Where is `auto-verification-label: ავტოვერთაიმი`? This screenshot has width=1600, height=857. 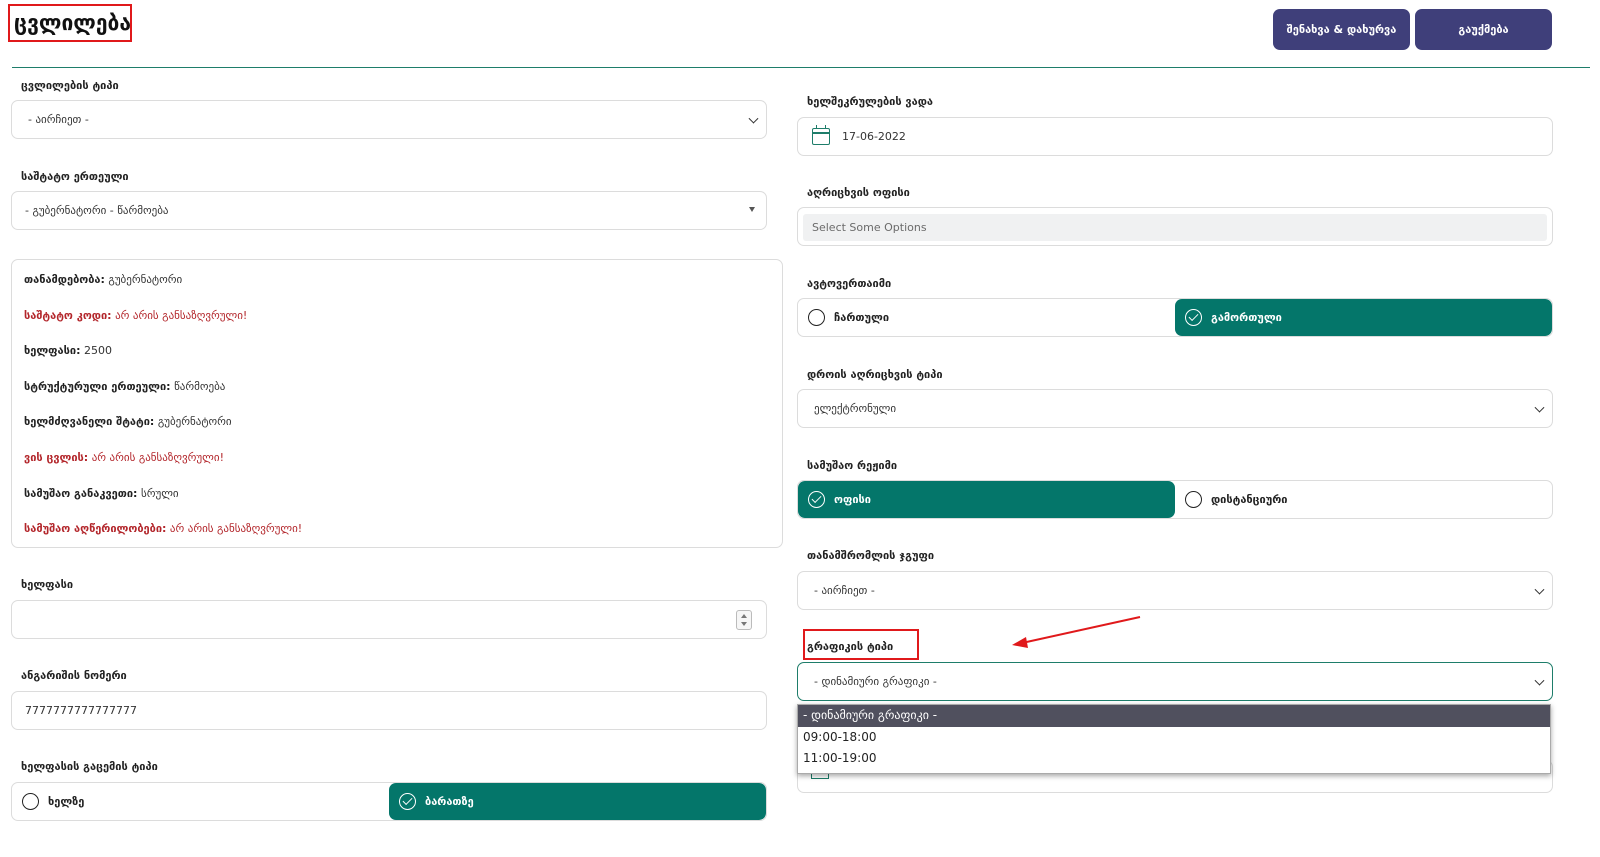
auto-verification-label: ავტოვერთაიმი is located at coordinates (849, 283).